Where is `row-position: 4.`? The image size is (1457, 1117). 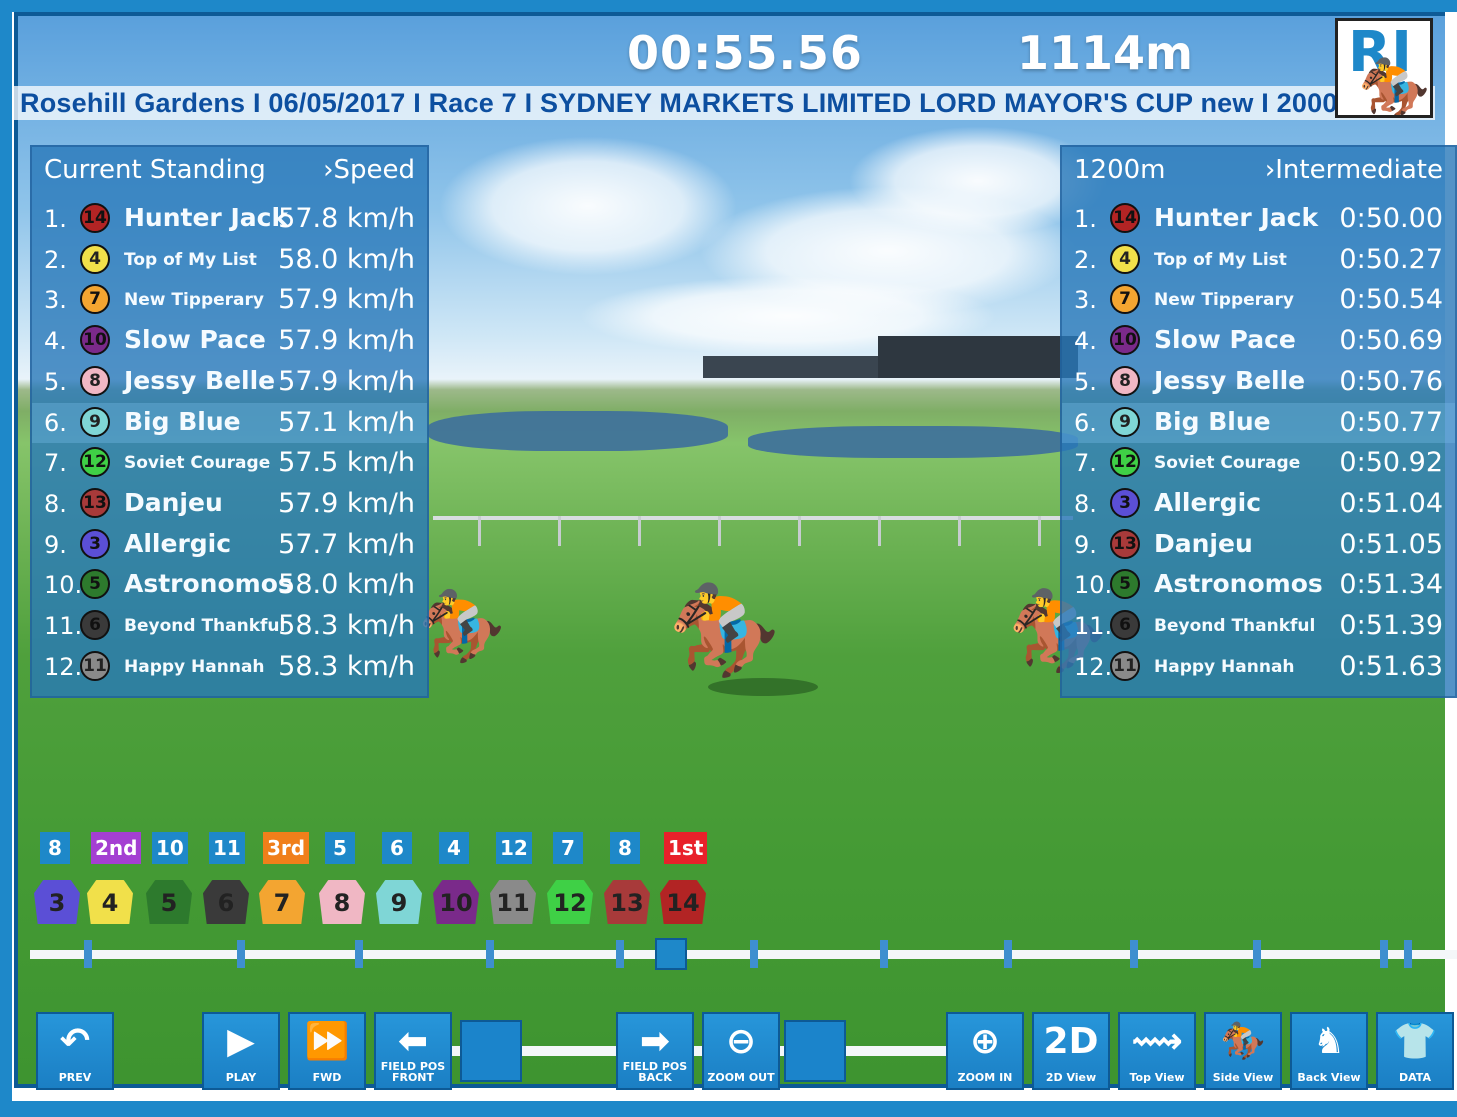 row-position: 4. is located at coordinates (55, 341).